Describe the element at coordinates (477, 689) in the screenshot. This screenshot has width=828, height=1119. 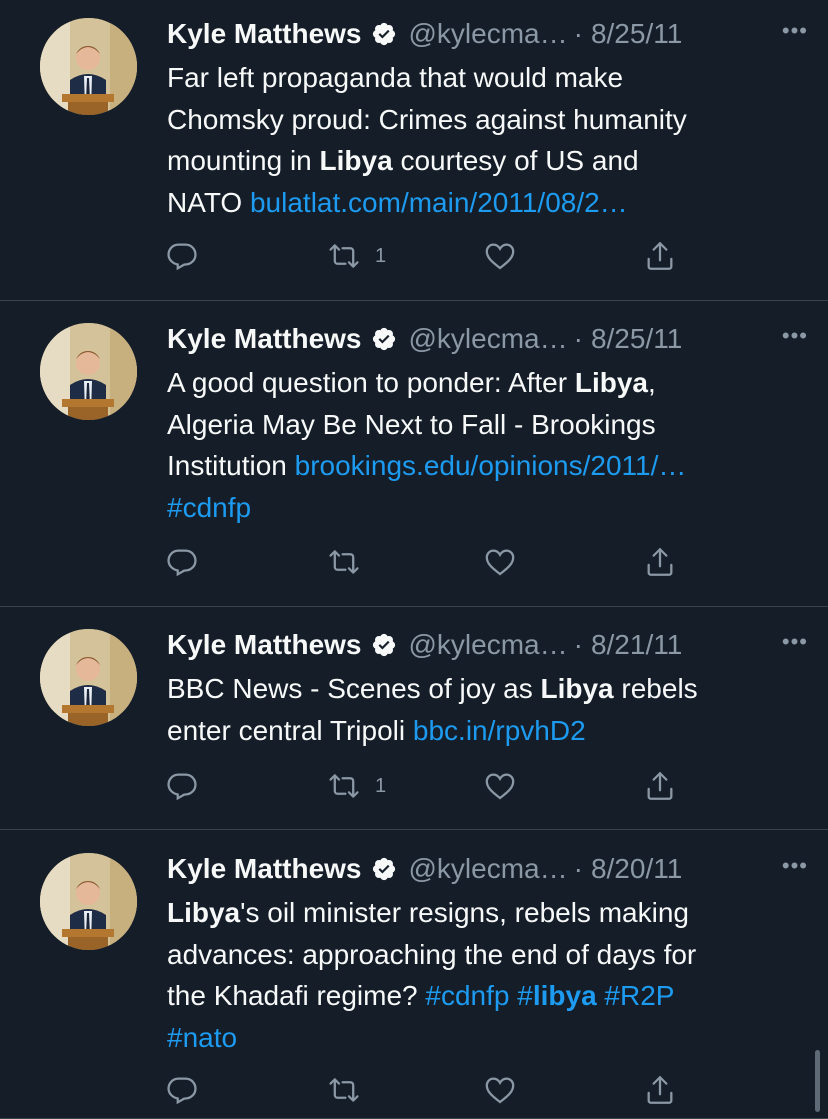
I see `tweet-text-line: BBC News - Scenes of joy as Libya rebels` at that location.